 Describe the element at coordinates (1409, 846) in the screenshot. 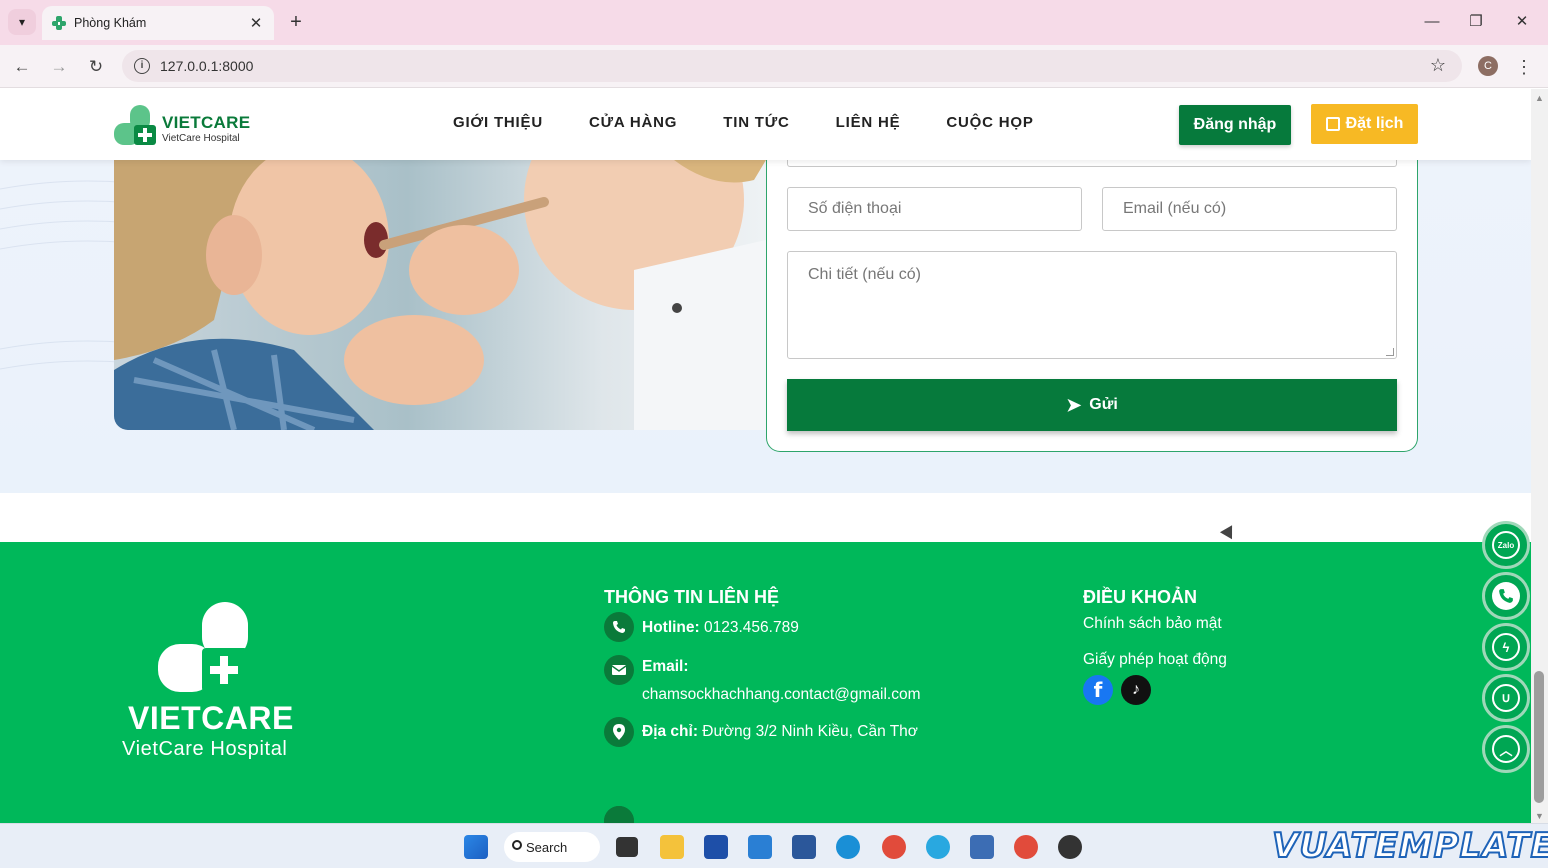

I see `watermark-logo: VUATEMPLATE` at that location.